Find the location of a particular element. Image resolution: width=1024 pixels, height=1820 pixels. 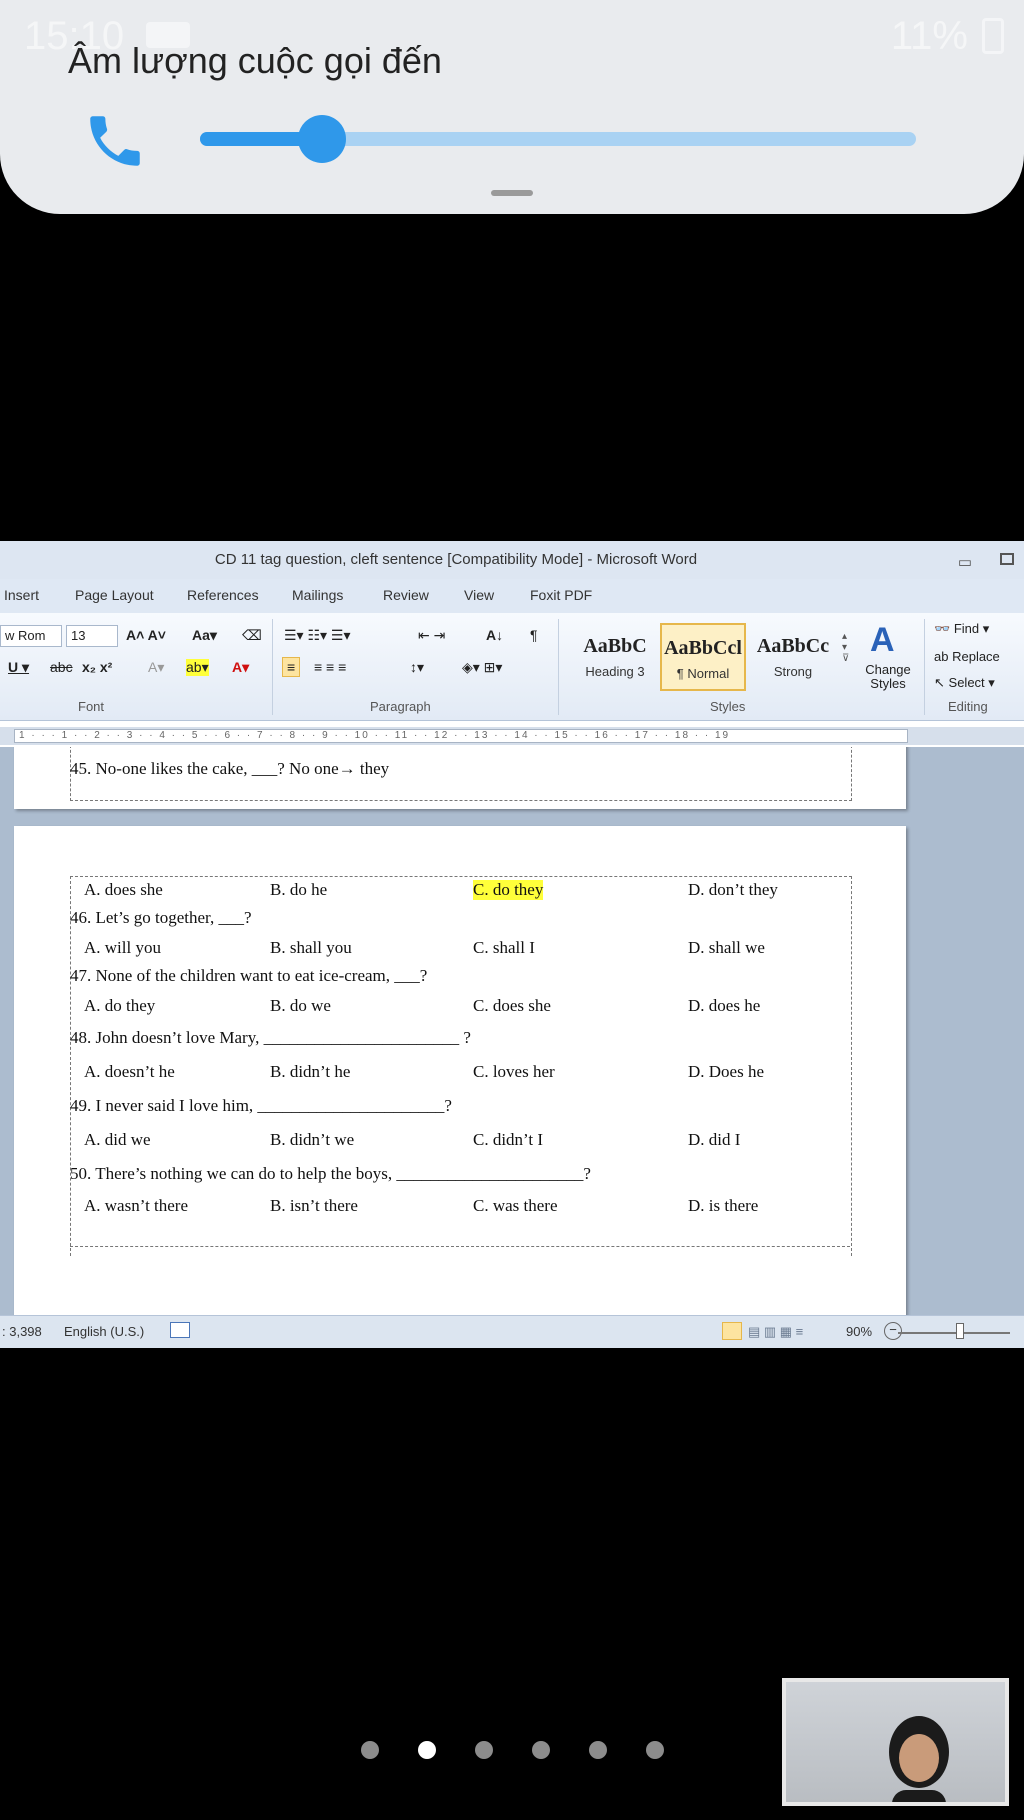

option-b: B. isn’t there is located at coordinates (314, 1205).